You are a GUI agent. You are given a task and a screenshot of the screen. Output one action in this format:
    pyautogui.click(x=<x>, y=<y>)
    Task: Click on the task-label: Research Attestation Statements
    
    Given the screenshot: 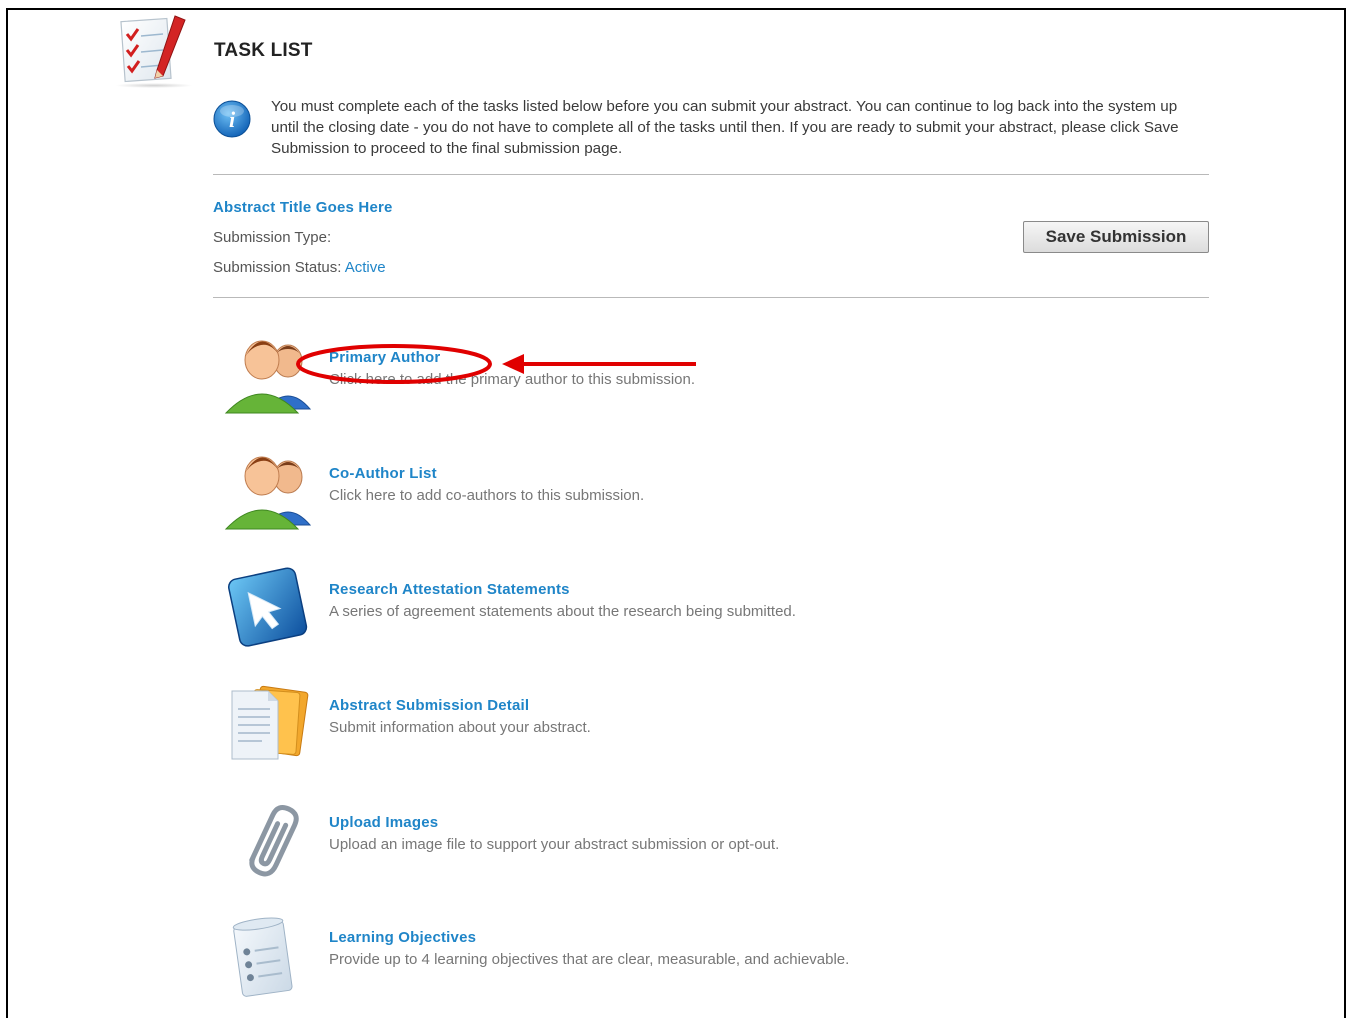 What is the action you would take?
    pyautogui.click(x=449, y=589)
    